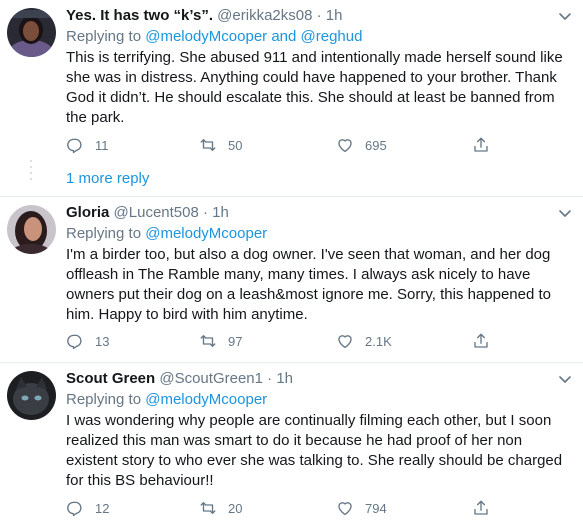  I want to click on like-count: 695, so click(376, 145).